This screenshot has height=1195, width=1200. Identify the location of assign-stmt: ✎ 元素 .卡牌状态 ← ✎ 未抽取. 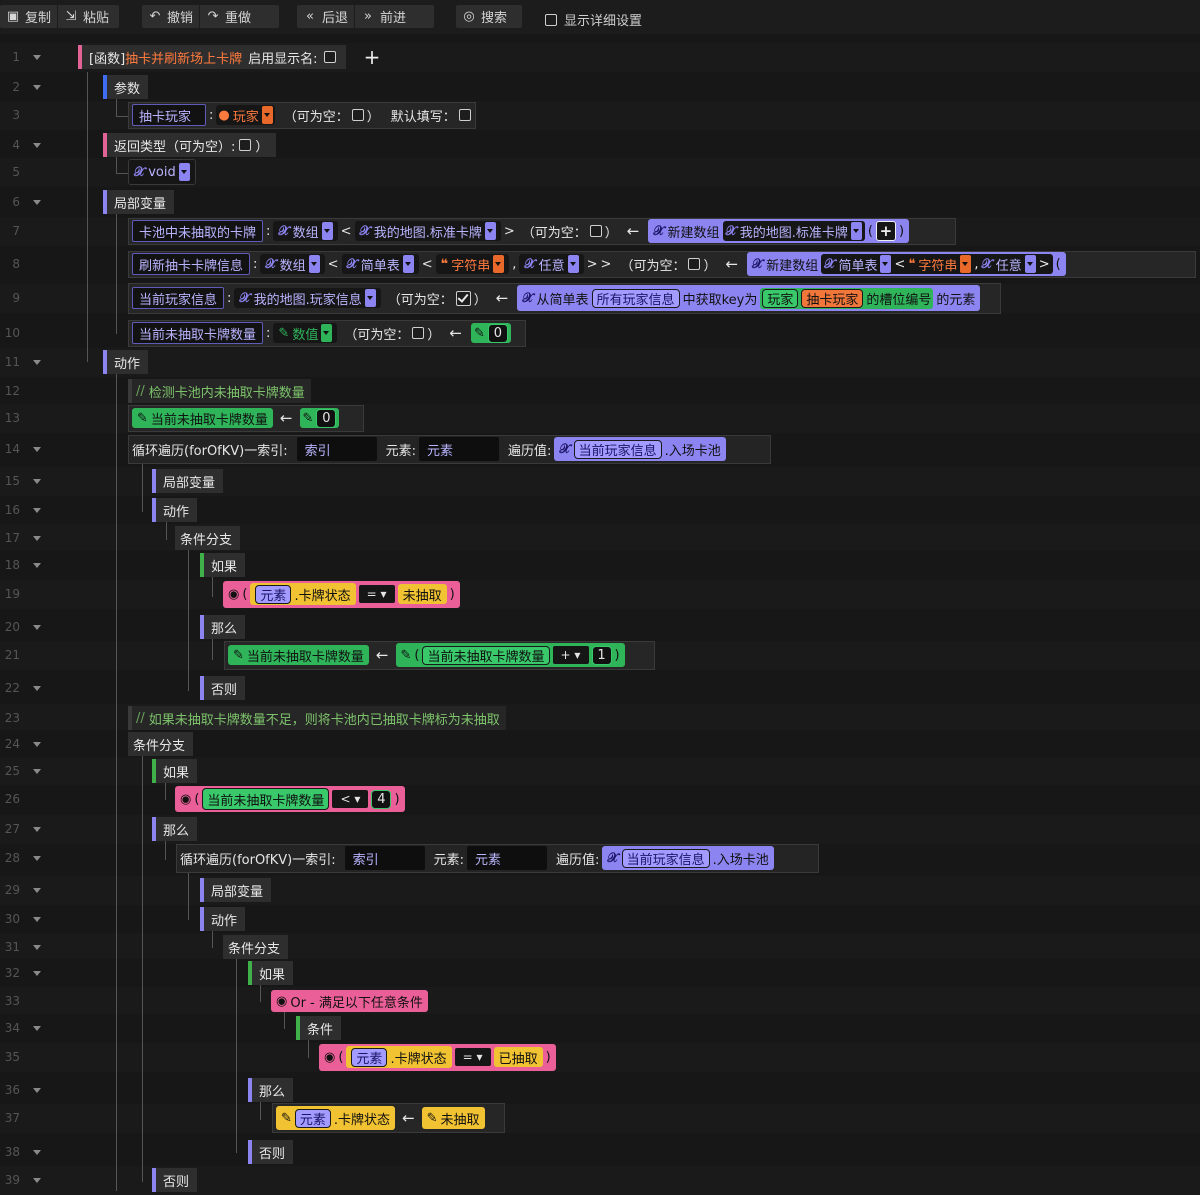
(388, 1118).